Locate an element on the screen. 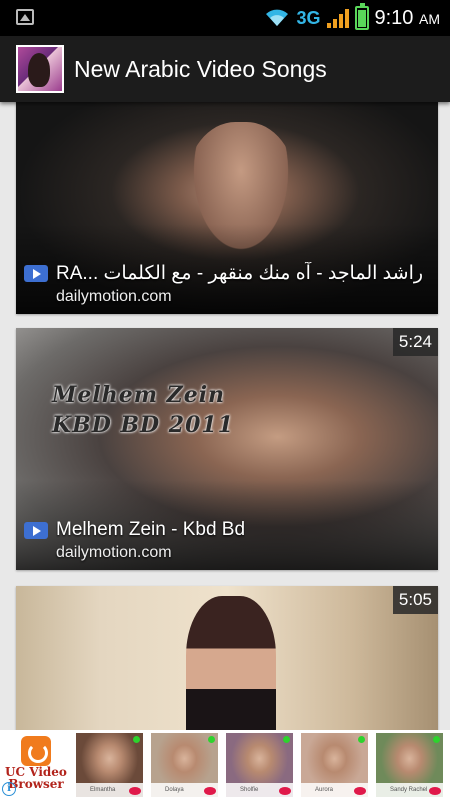  ad-profile-tile: Elmantha is located at coordinates (109, 765).